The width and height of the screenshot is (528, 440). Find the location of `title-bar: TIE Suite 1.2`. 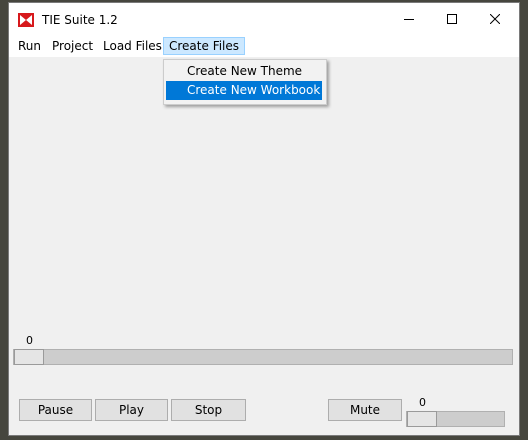

title-bar: TIE Suite 1.2 is located at coordinates (264, 19).